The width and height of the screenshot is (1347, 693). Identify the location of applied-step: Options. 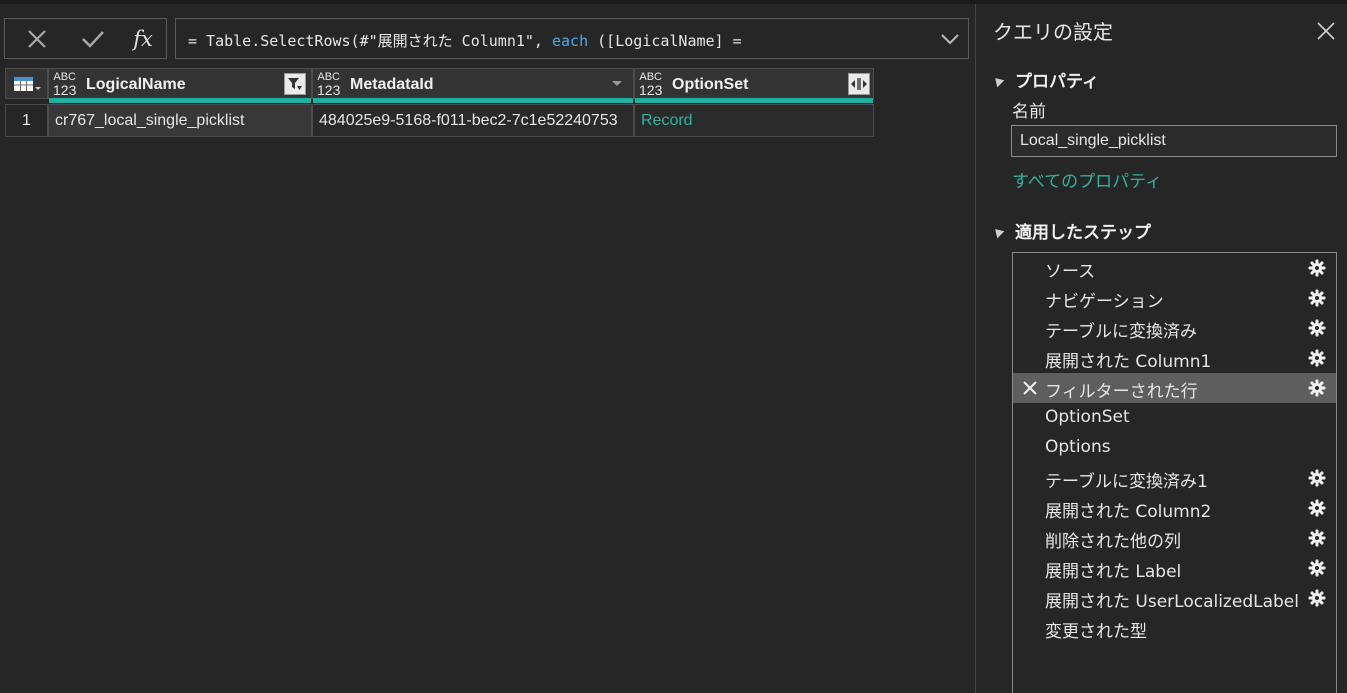
(1174, 448).